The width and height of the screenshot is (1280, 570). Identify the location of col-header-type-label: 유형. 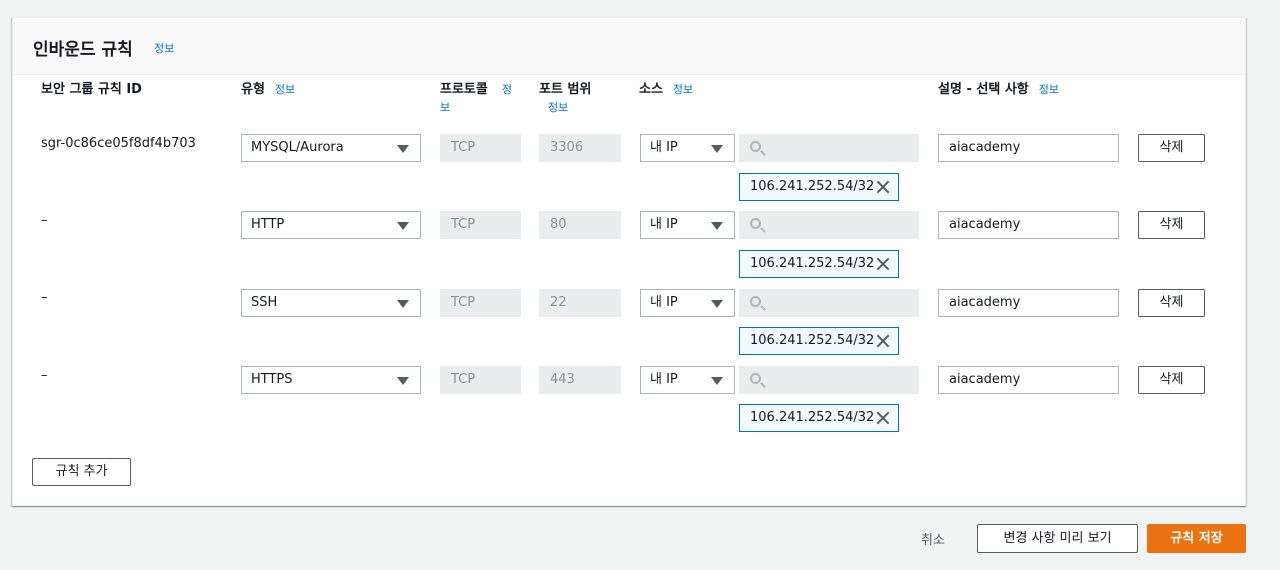
(253, 89).